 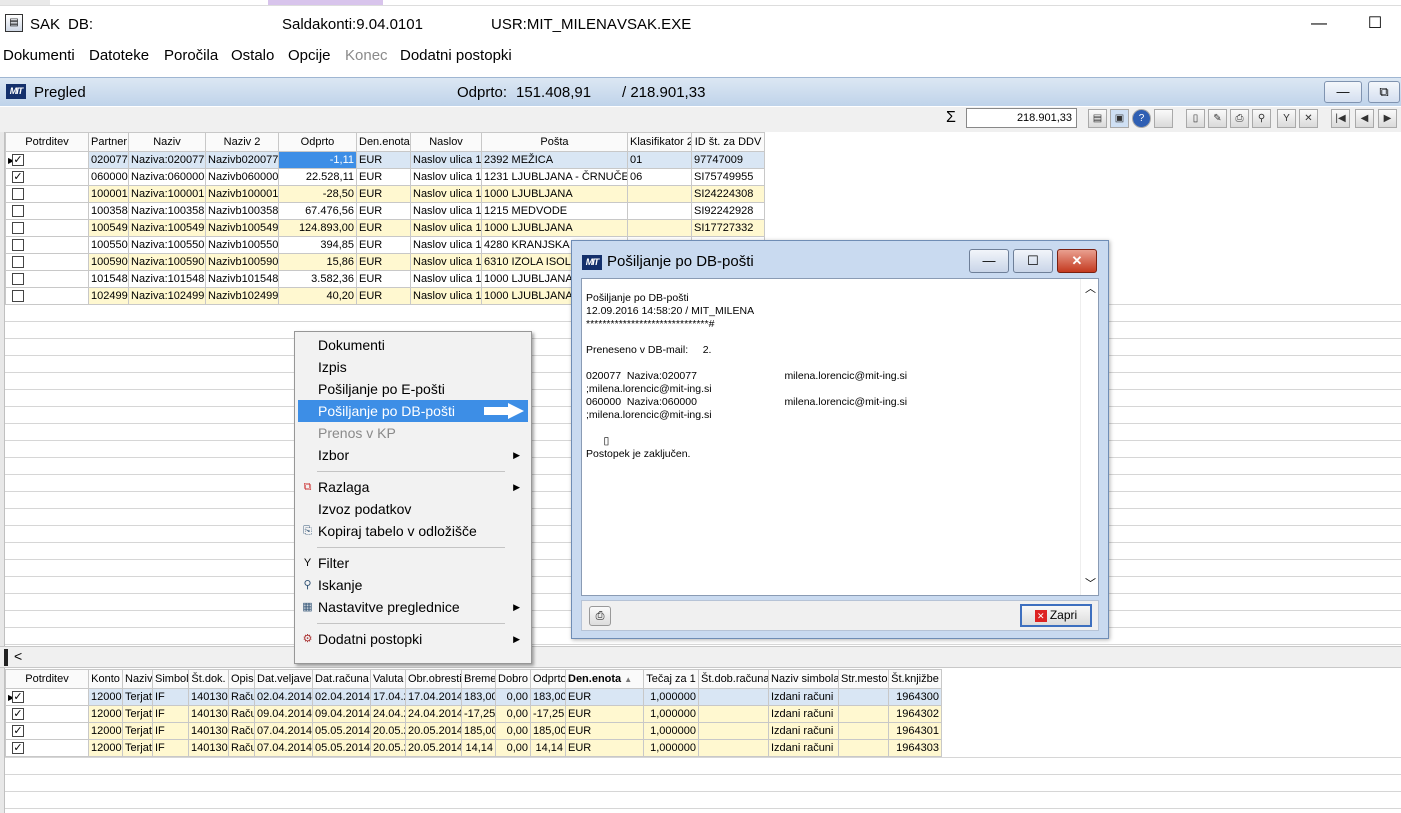 I want to click on col-dat-racuna: Dat.računa, so click(x=341, y=679).